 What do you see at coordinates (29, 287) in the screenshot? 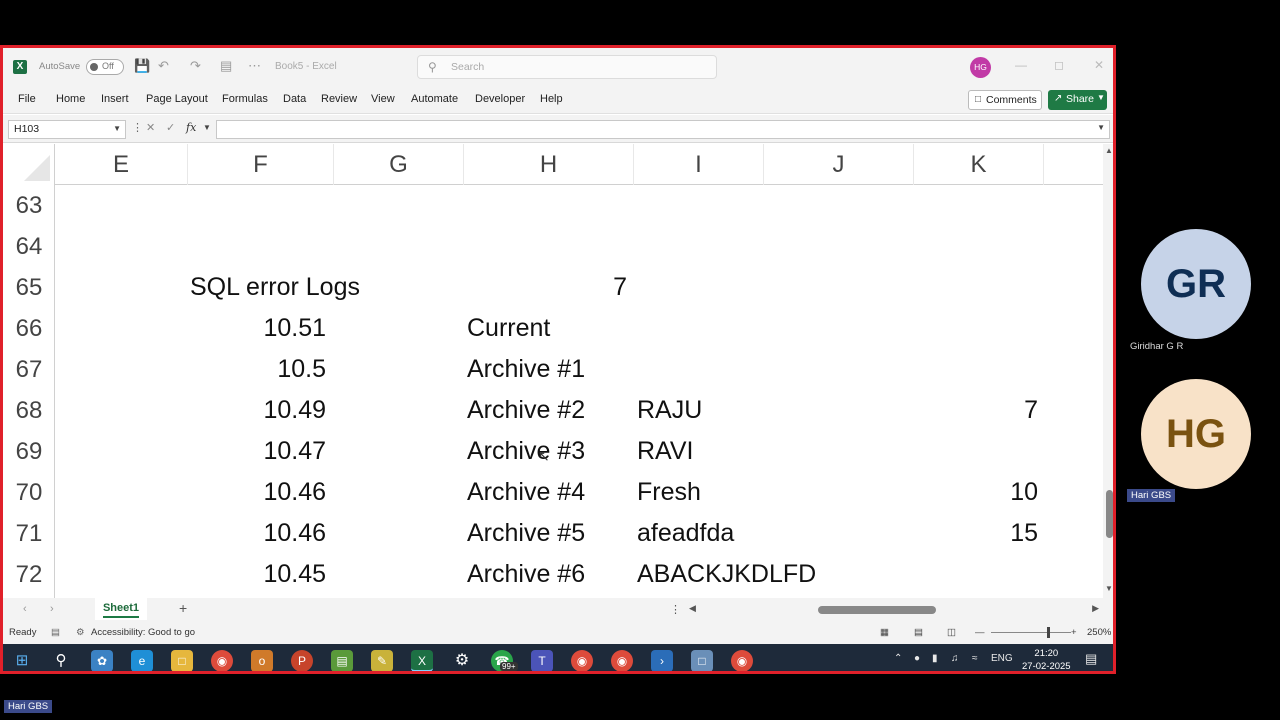
I see `row-header-65: 65` at bounding box center [29, 287].